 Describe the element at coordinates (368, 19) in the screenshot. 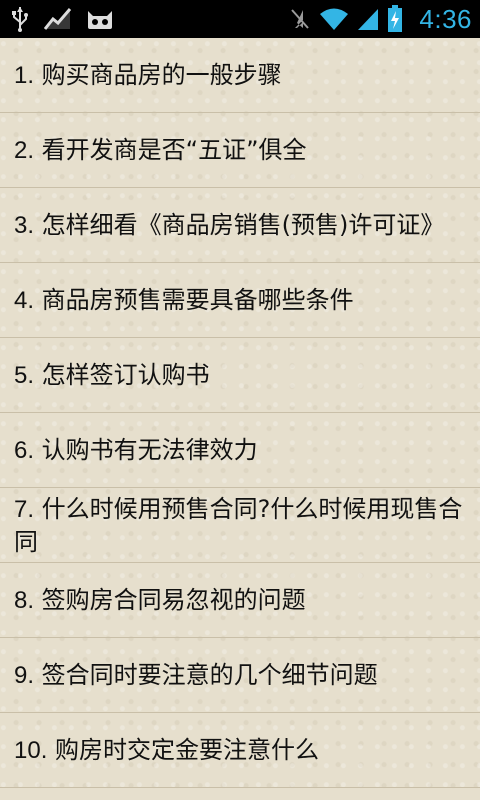

I see `signal-icon` at that location.